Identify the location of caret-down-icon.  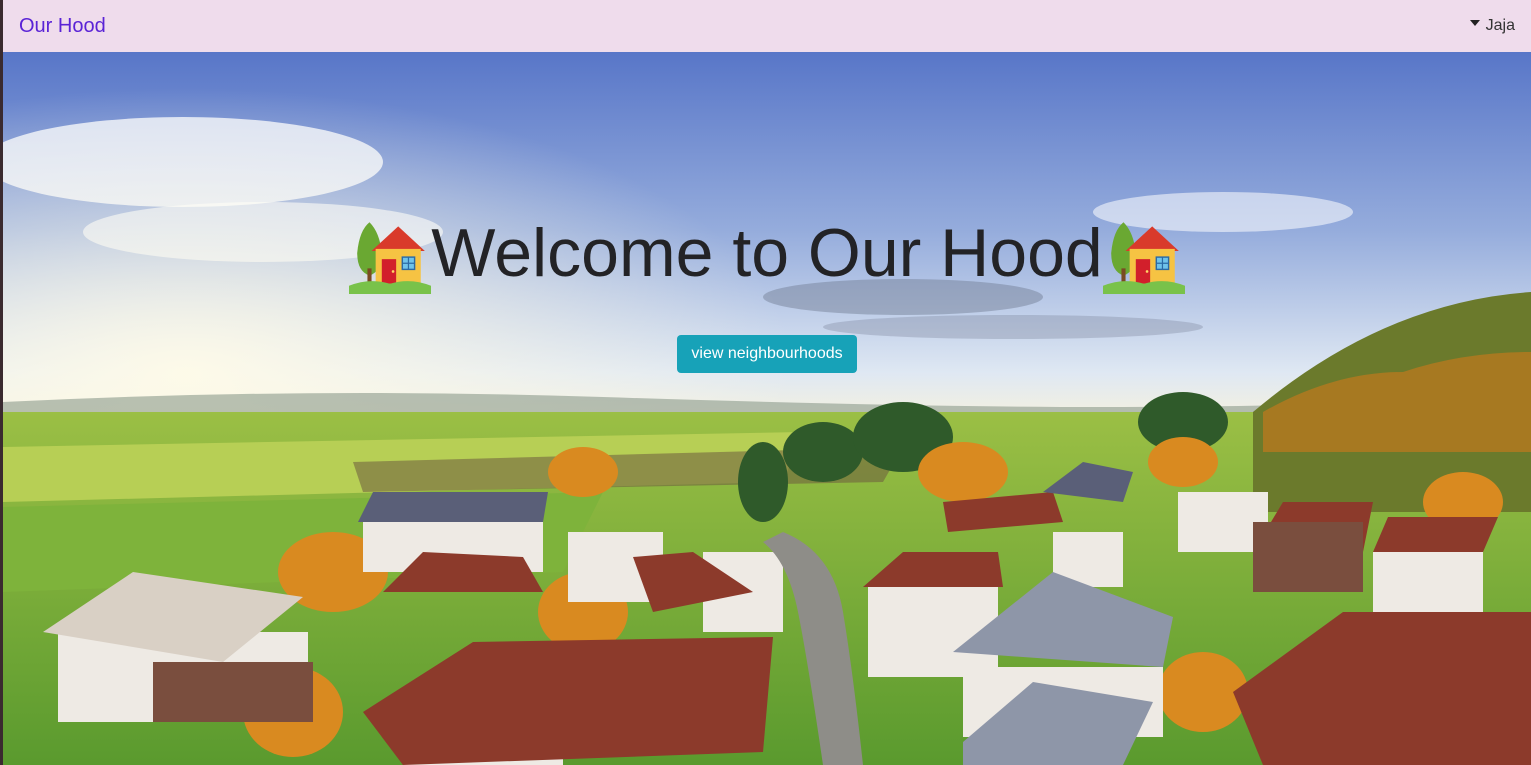
(1474, 23).